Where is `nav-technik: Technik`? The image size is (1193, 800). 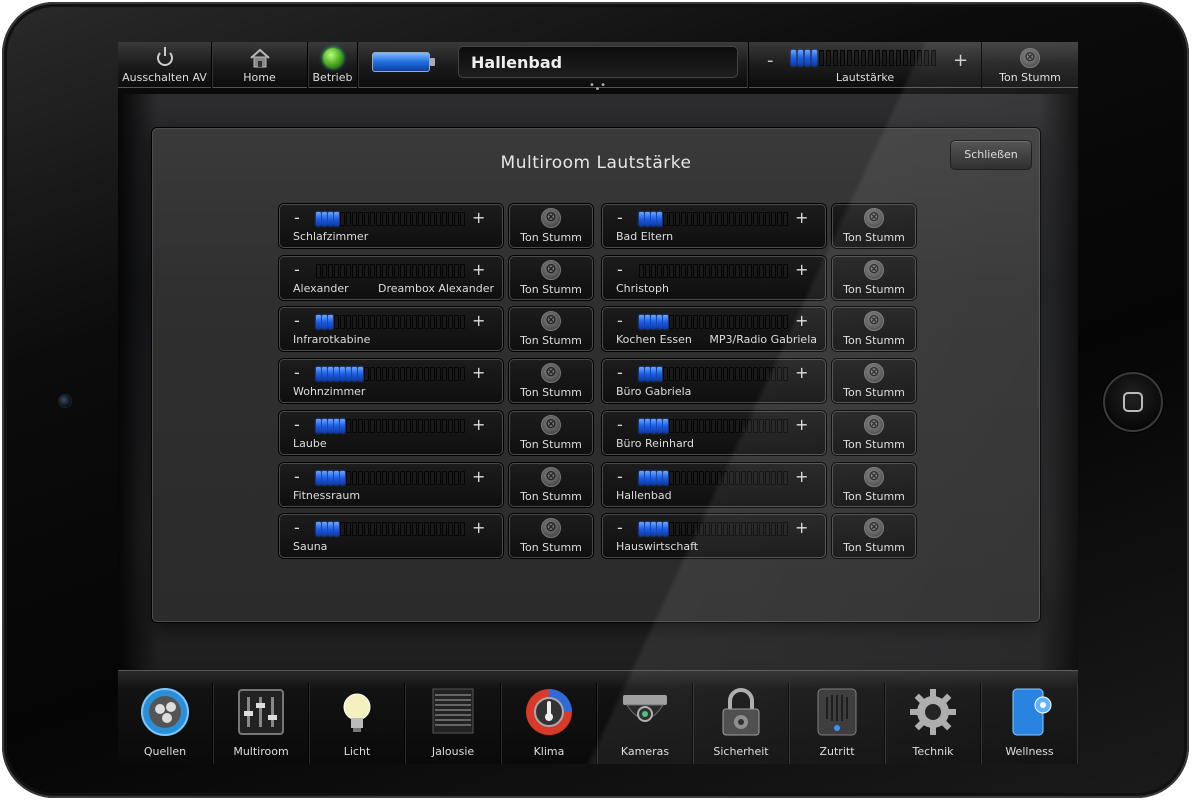
nav-technik: Technik is located at coordinates (933, 723).